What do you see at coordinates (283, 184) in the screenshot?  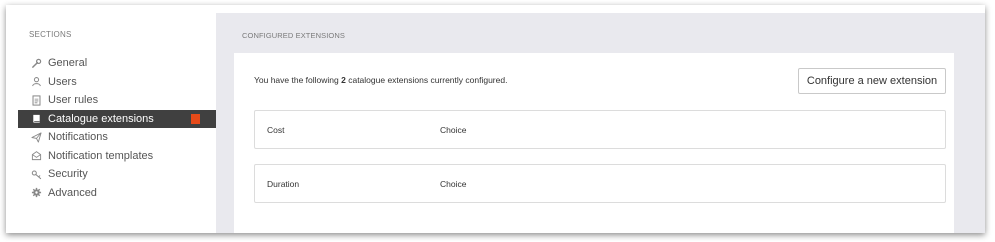 I see `extension-name: Duration` at bounding box center [283, 184].